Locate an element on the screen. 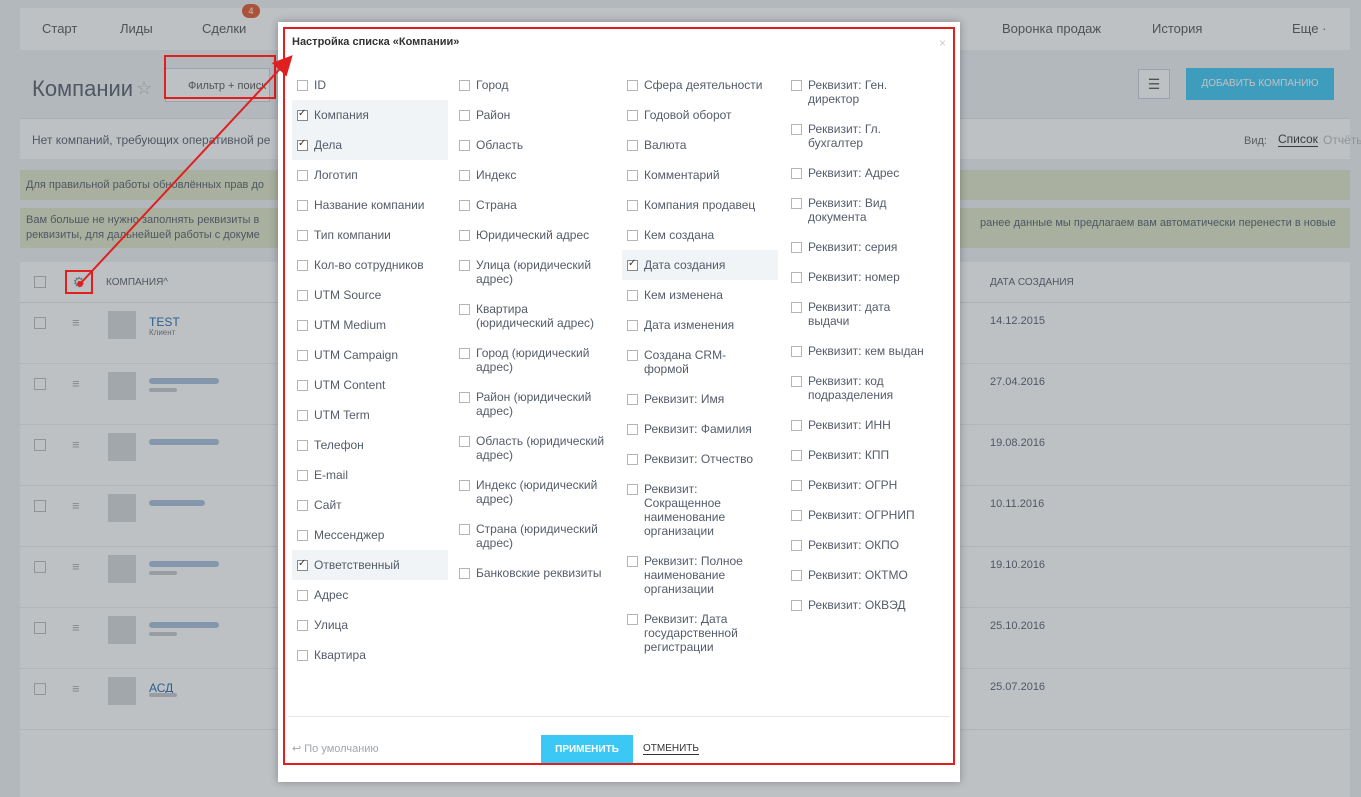 This screenshot has height=797, width=1361. annotation-box-filter is located at coordinates (220, 77).